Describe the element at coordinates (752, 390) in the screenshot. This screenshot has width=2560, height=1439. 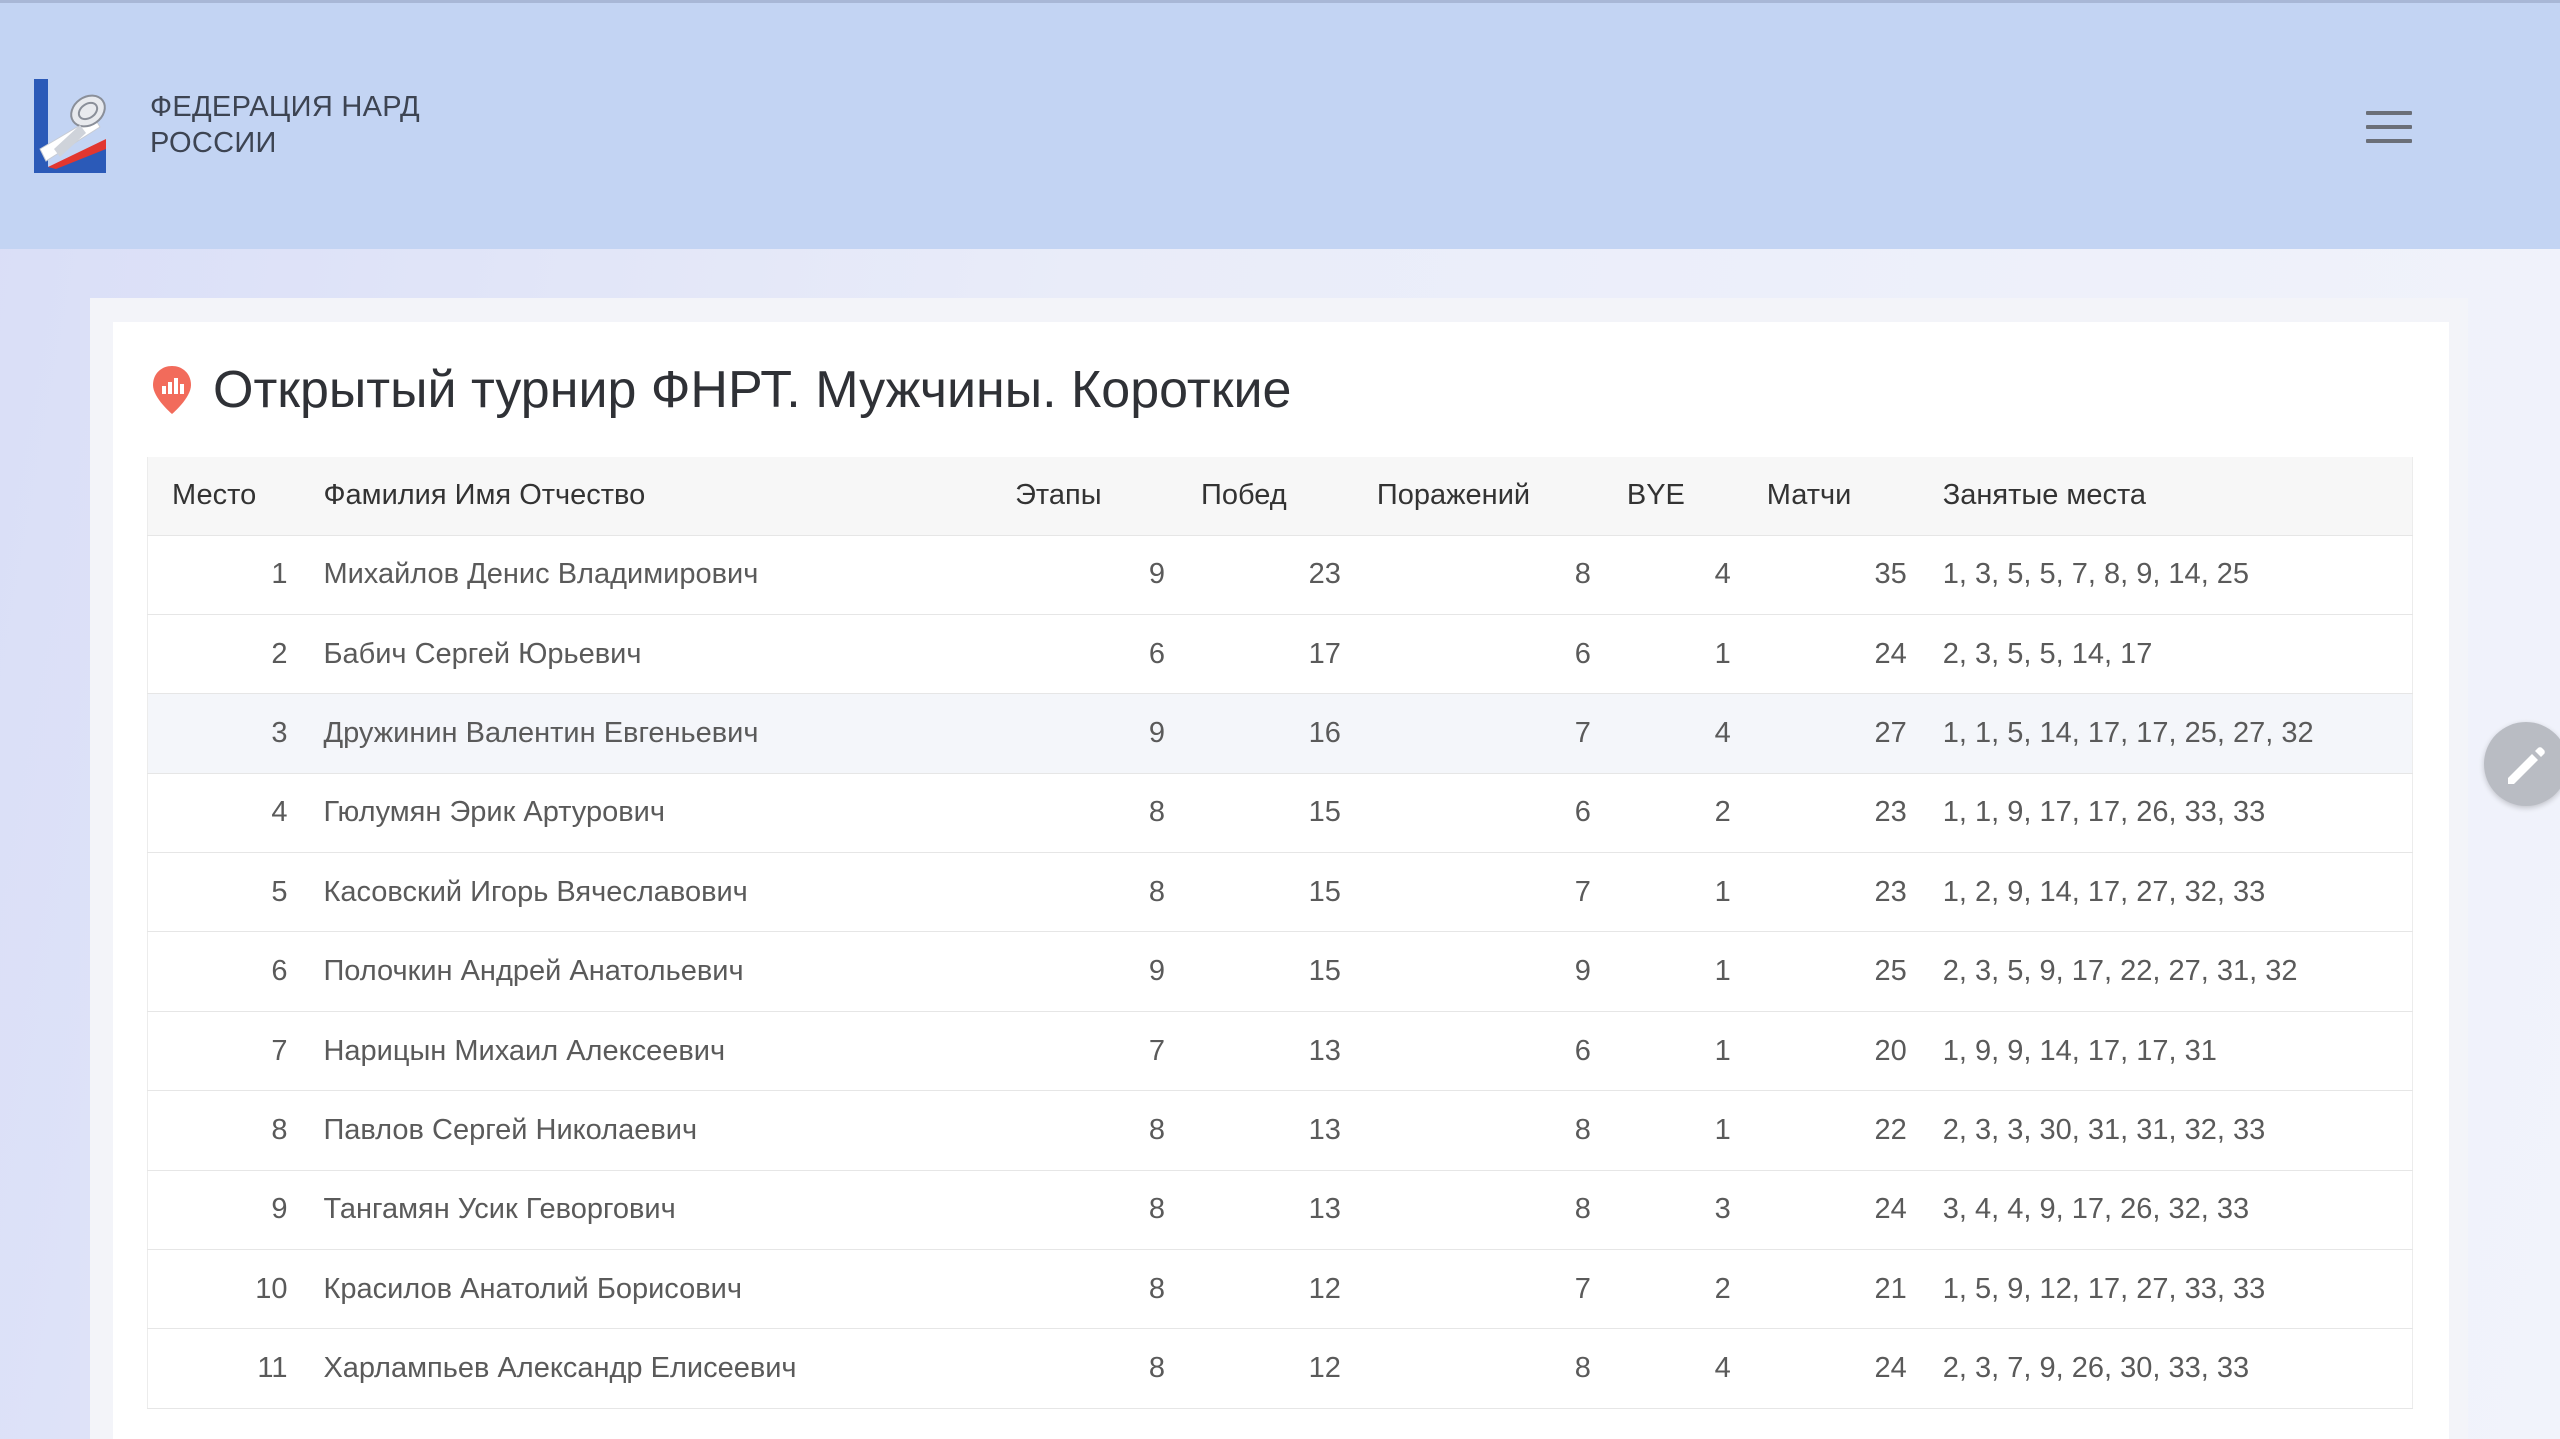
I see `page-title: Открытый турнир ФНРТ. Мужчины. Короткие` at that location.